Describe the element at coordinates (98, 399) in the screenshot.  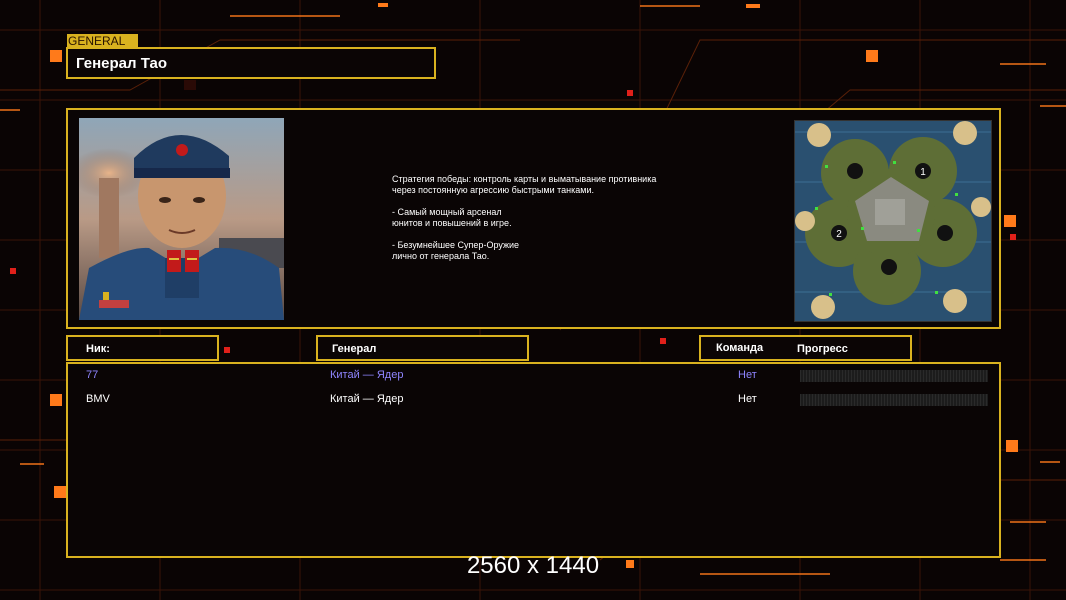
I see `player-nick: BMV` at that location.